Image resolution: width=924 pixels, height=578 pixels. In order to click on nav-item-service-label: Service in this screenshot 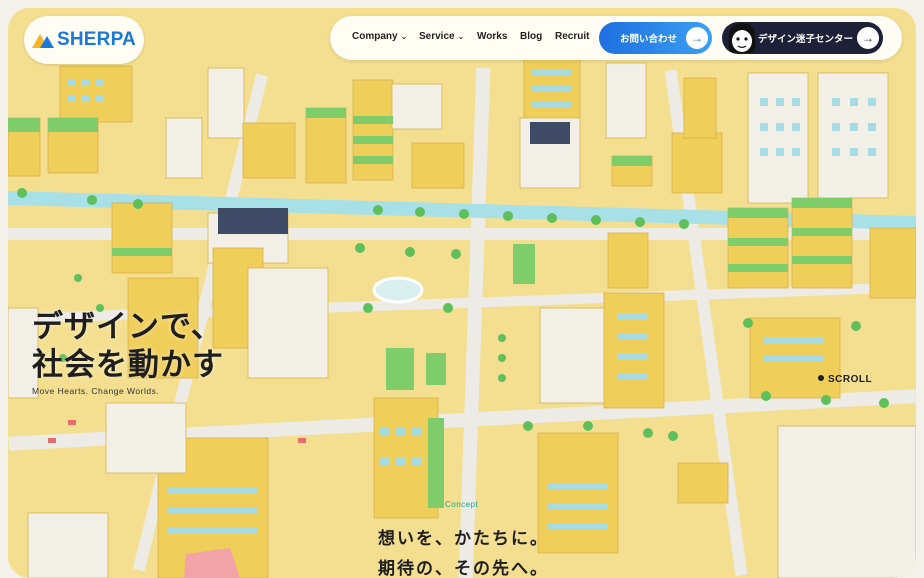, I will do `click(437, 36)`.